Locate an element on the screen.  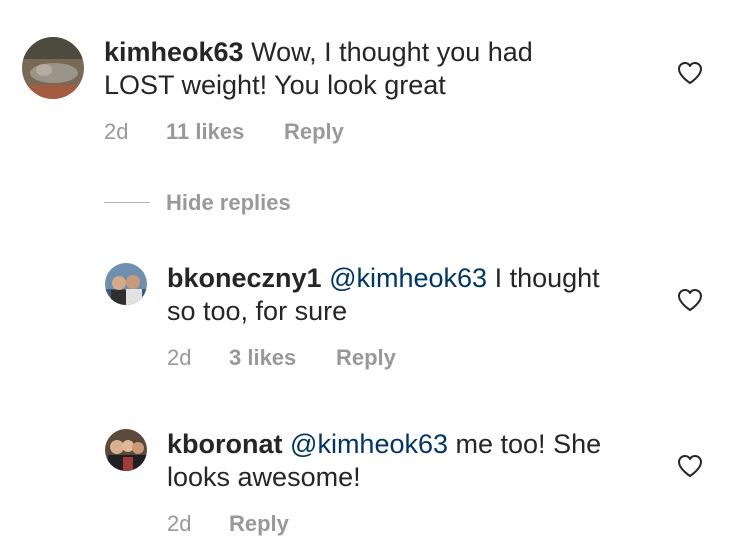
reply-meta: 2d 3 likes Reply is located at coordinates (281, 358).